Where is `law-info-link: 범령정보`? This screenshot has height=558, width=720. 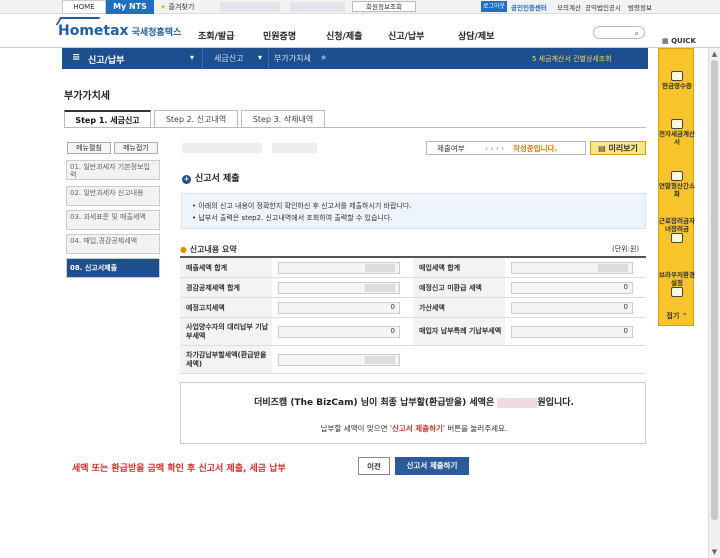
law-info-link: 범령정보 is located at coordinates (640, 7).